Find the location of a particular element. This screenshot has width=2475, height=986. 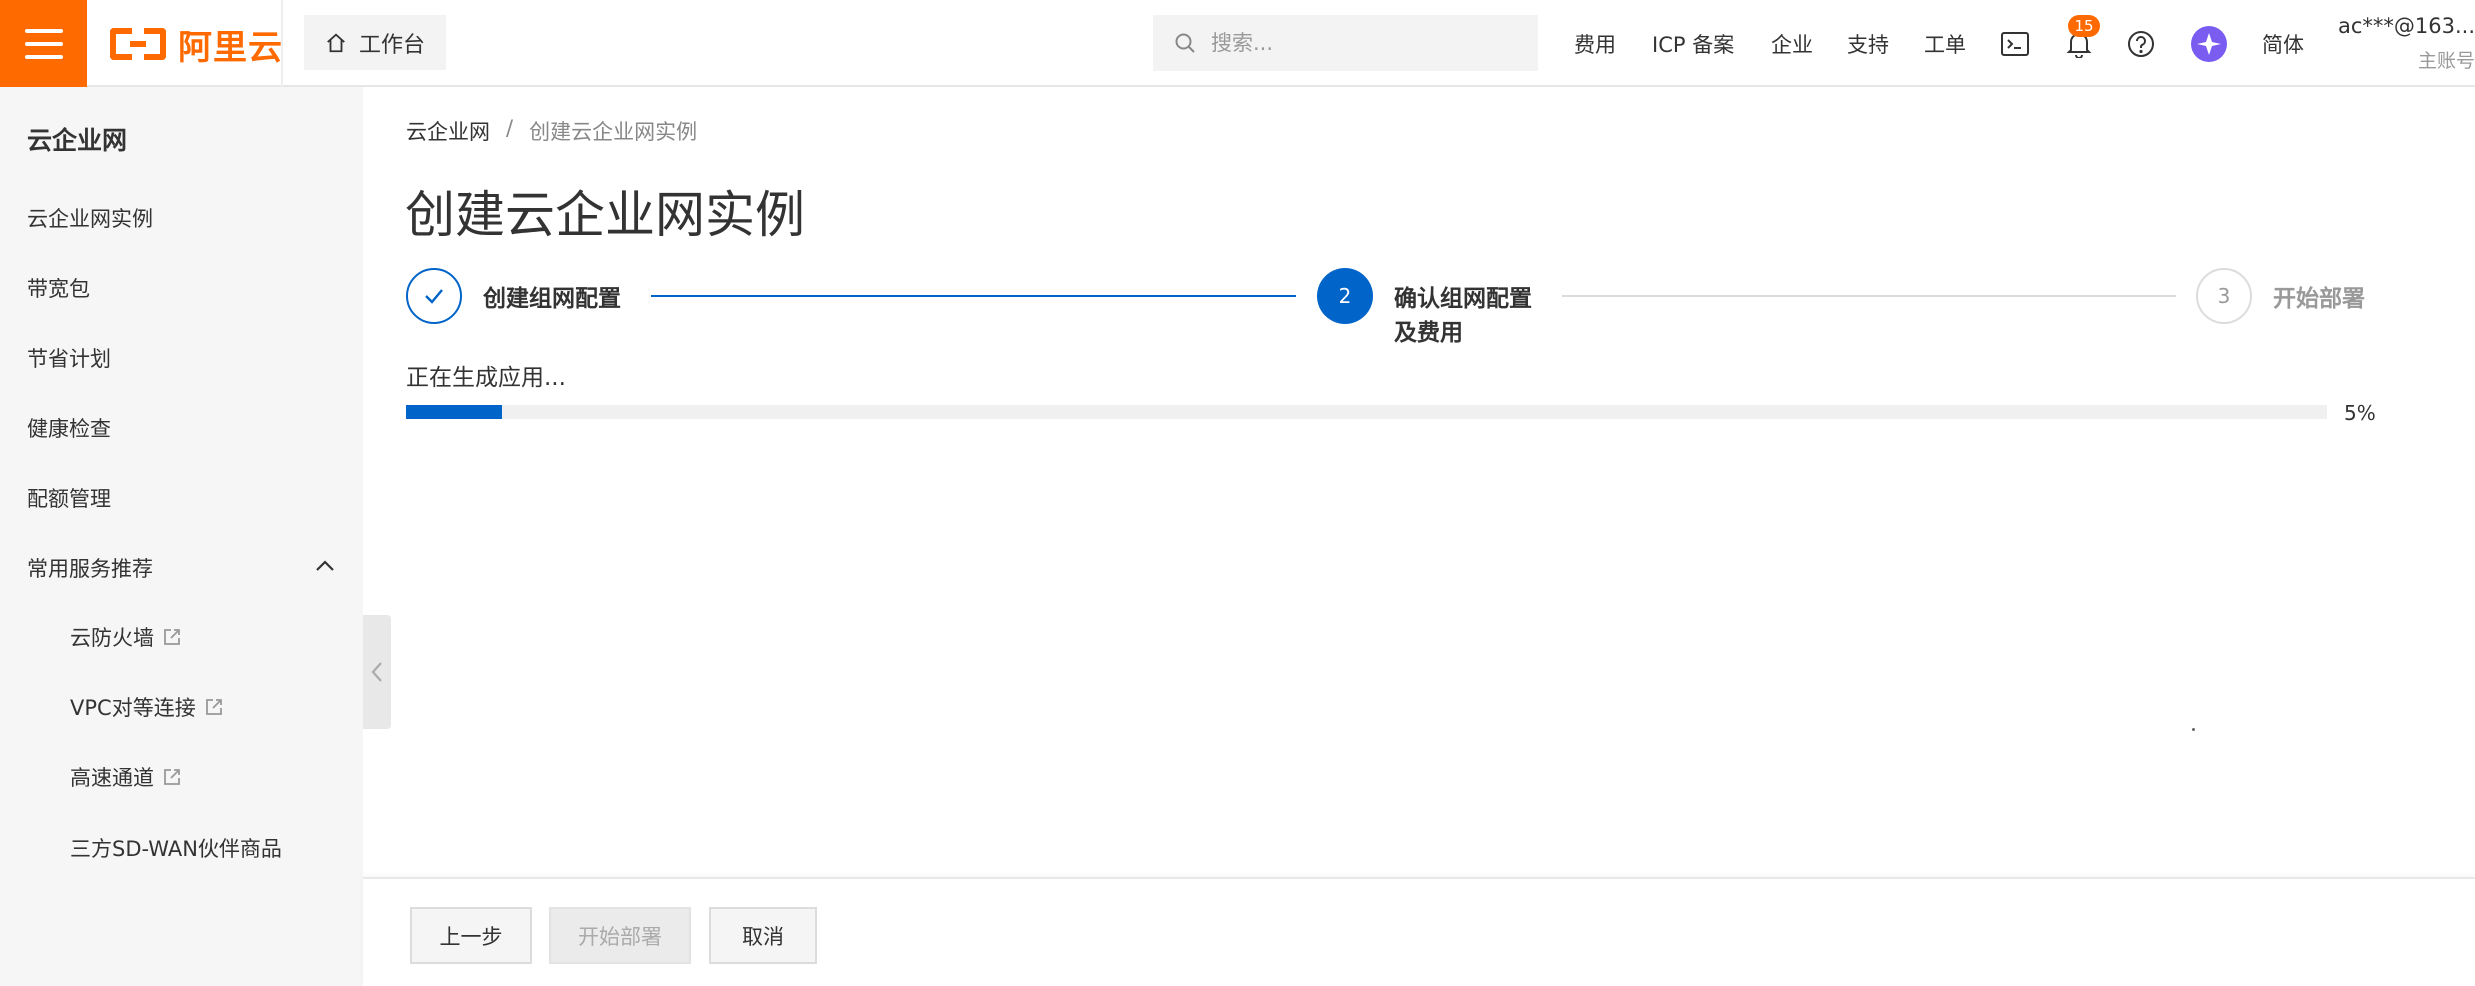

sidebar-item-bandwidth-package: 带宽包 is located at coordinates (58, 288).